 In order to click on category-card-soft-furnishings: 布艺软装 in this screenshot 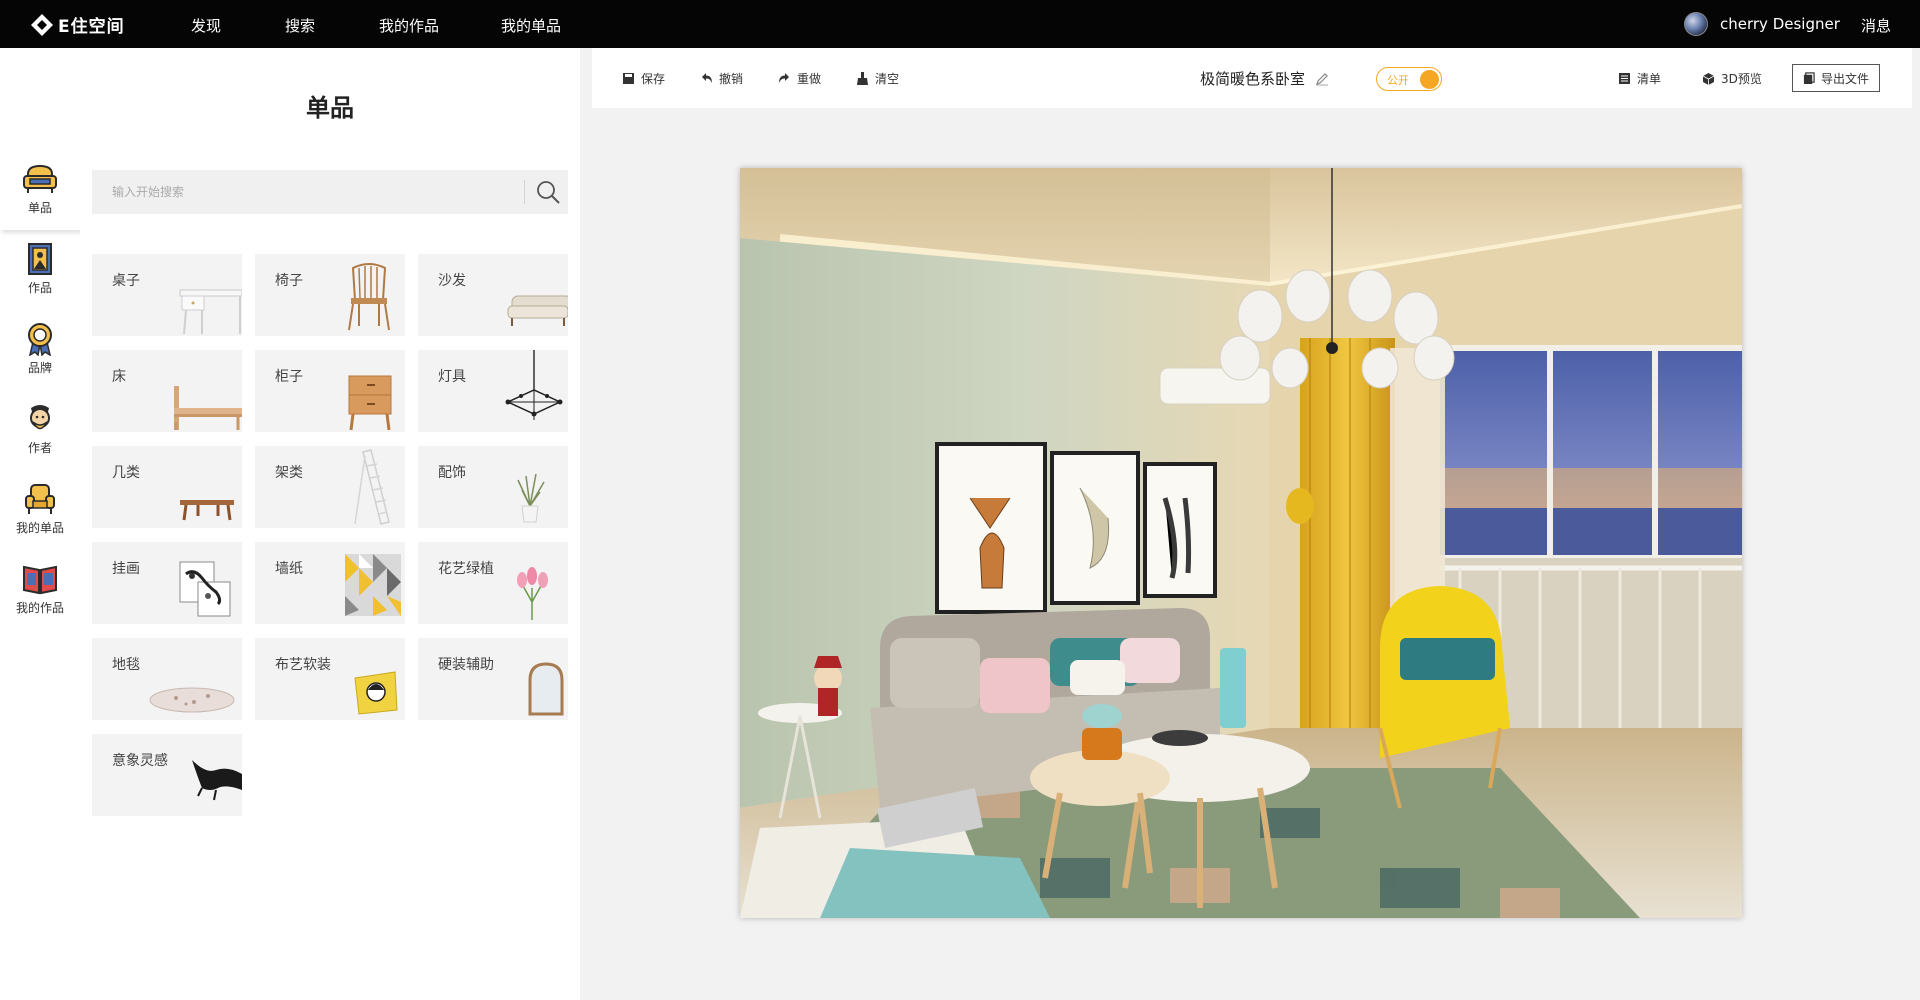, I will do `click(330, 679)`.